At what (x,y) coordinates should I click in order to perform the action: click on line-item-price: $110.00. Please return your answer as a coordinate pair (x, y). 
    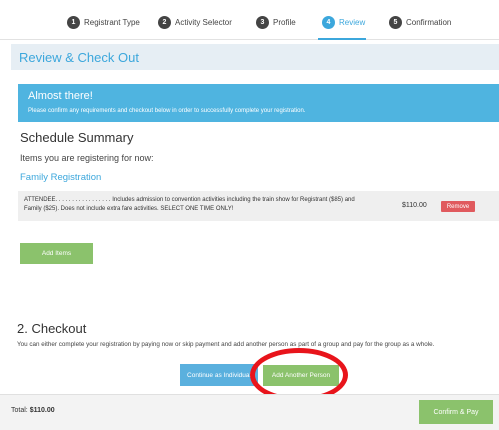
    Looking at the image, I should click on (414, 205).